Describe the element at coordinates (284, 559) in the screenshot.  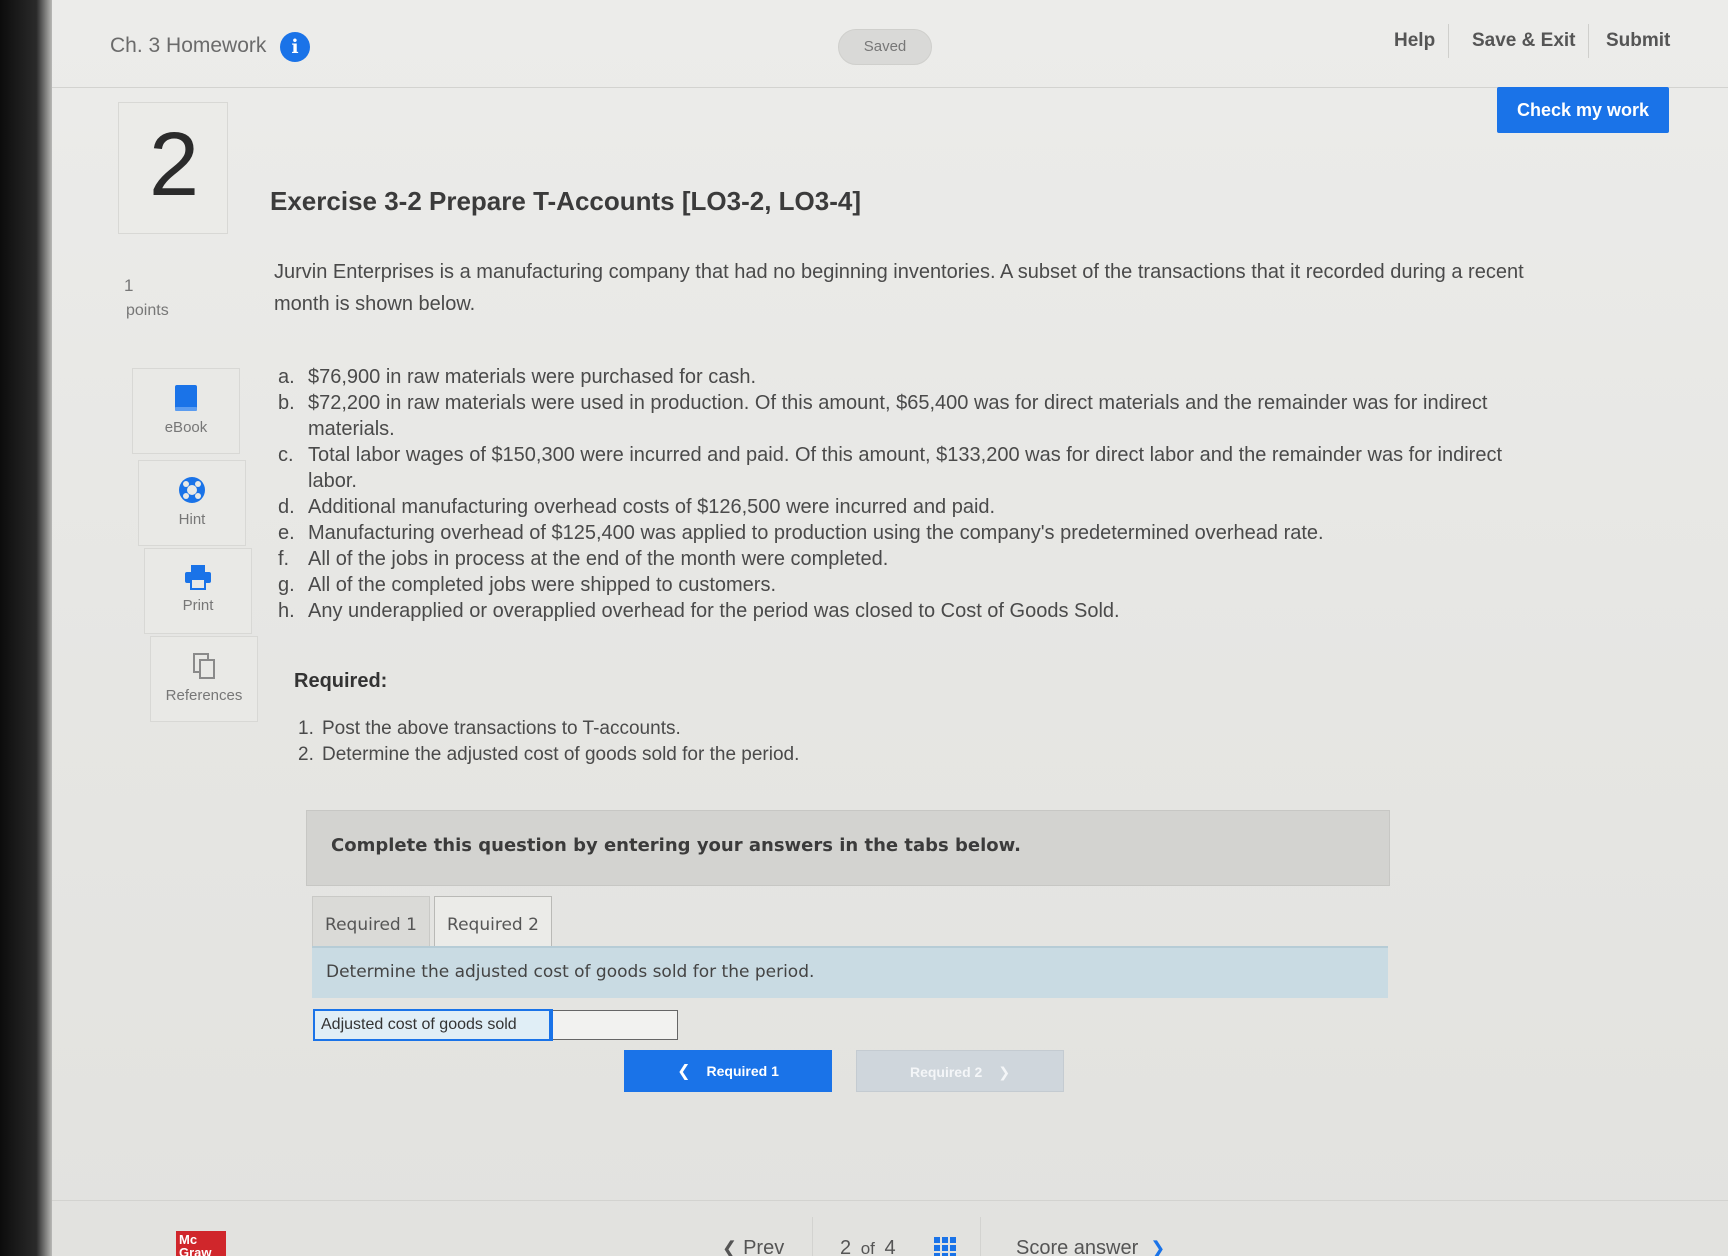
I see `item-letter: f.` at that location.